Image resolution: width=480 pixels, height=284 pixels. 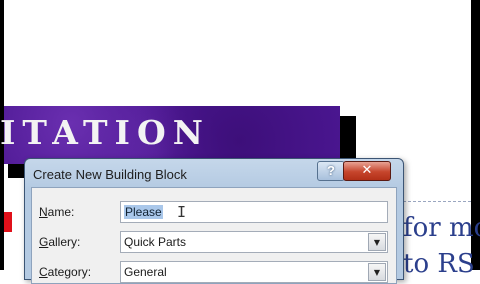 I want to click on text-cursor-icon: I, so click(x=182, y=212).